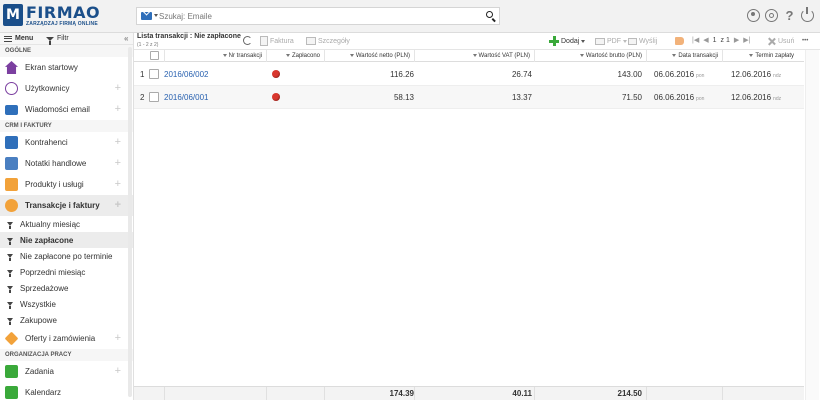 Image resolution: width=820 pixels, height=400 pixels. I want to click on search-button, so click(491, 16).